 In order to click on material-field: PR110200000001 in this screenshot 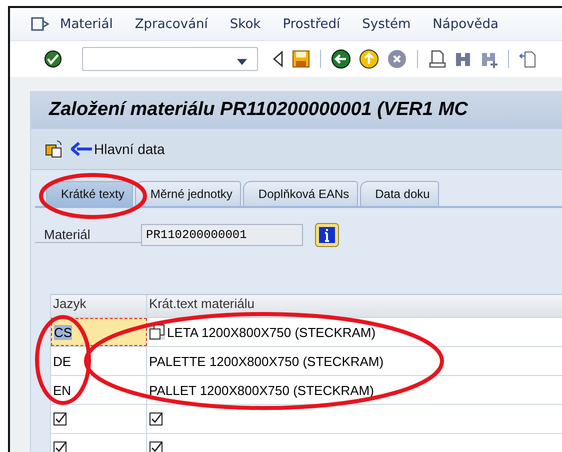, I will do `click(222, 235)`.